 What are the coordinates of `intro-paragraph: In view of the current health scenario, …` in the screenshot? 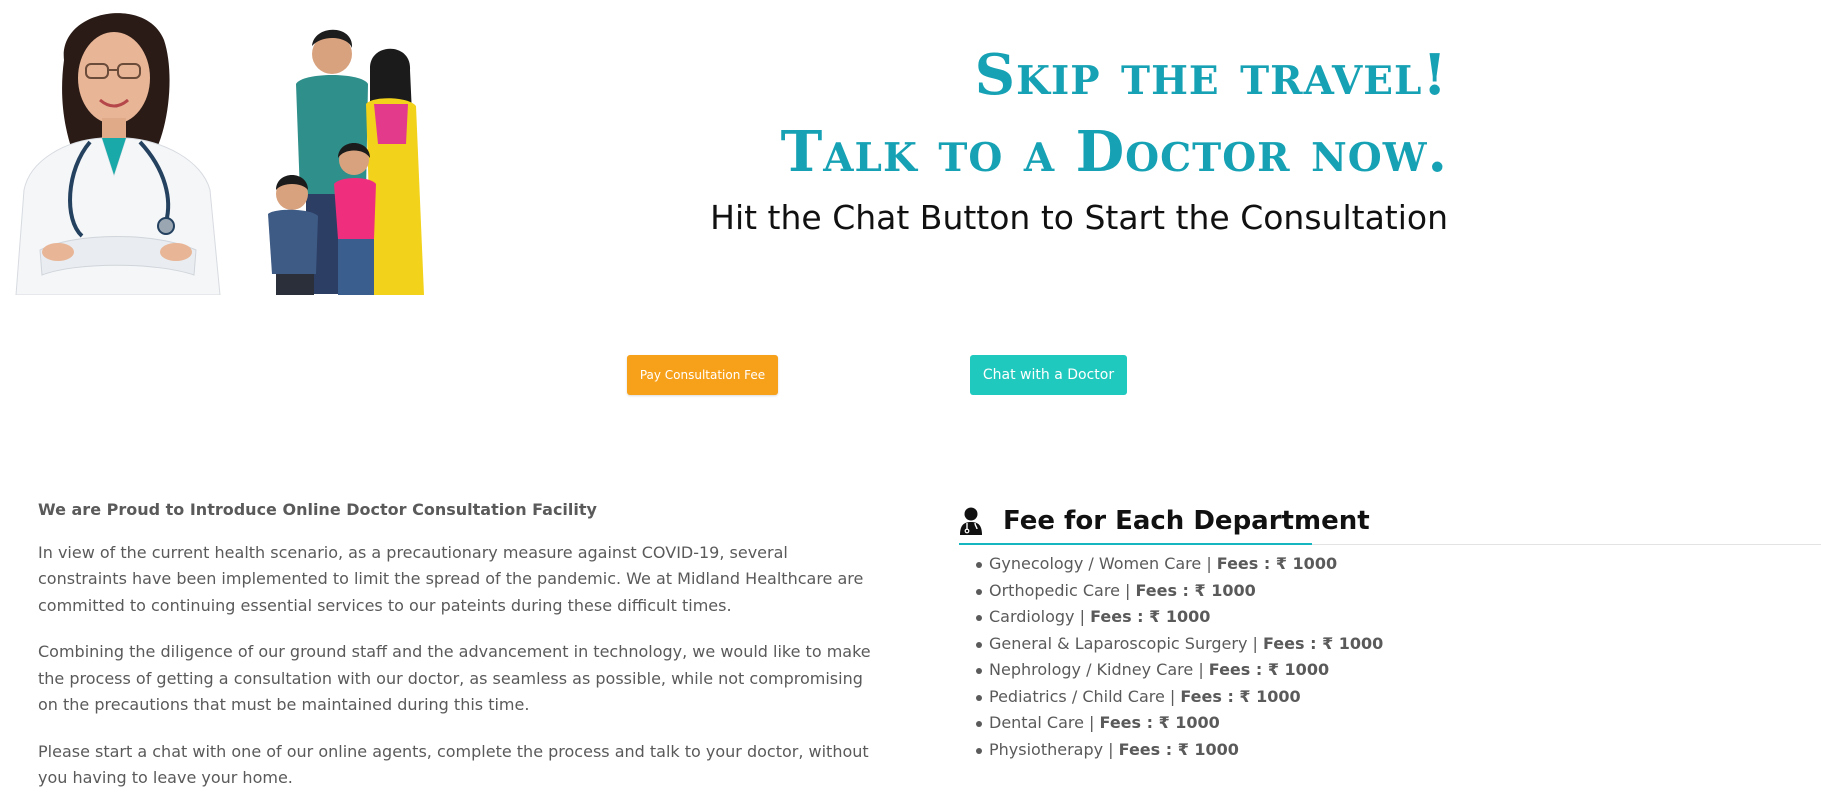 It's located at (451, 578).